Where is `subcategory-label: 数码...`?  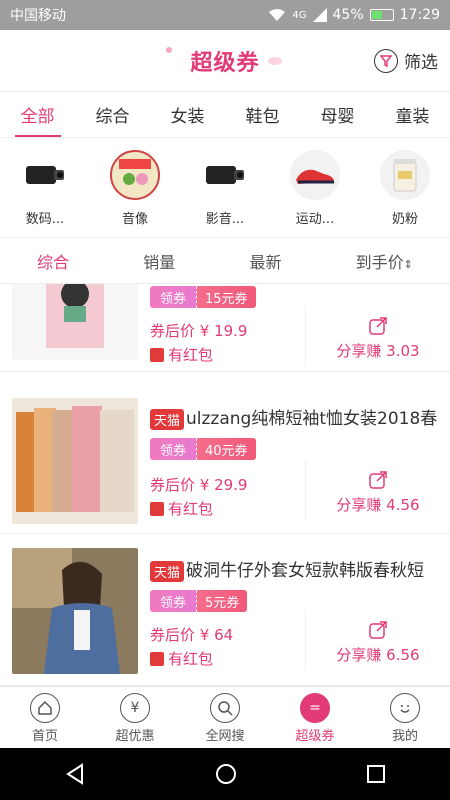
subcategory-label: 数码... is located at coordinates (45, 219).